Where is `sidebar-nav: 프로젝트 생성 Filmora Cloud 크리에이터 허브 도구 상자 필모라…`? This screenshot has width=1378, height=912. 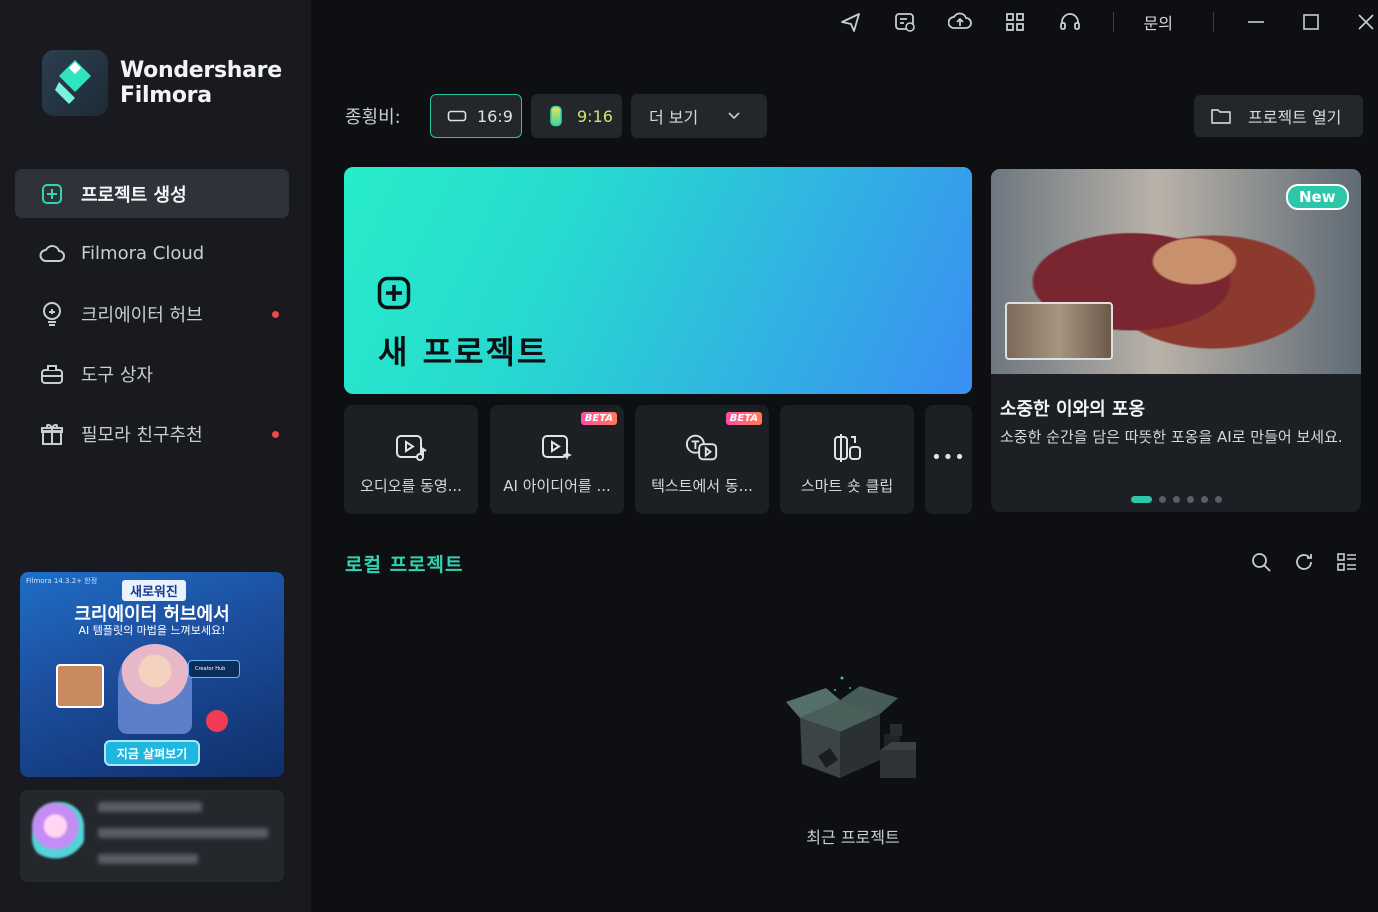
sidebar-nav: 프로젝트 생성 Filmora Cloud 크리에이터 허브 도구 상자 필모라… is located at coordinates (152, 319).